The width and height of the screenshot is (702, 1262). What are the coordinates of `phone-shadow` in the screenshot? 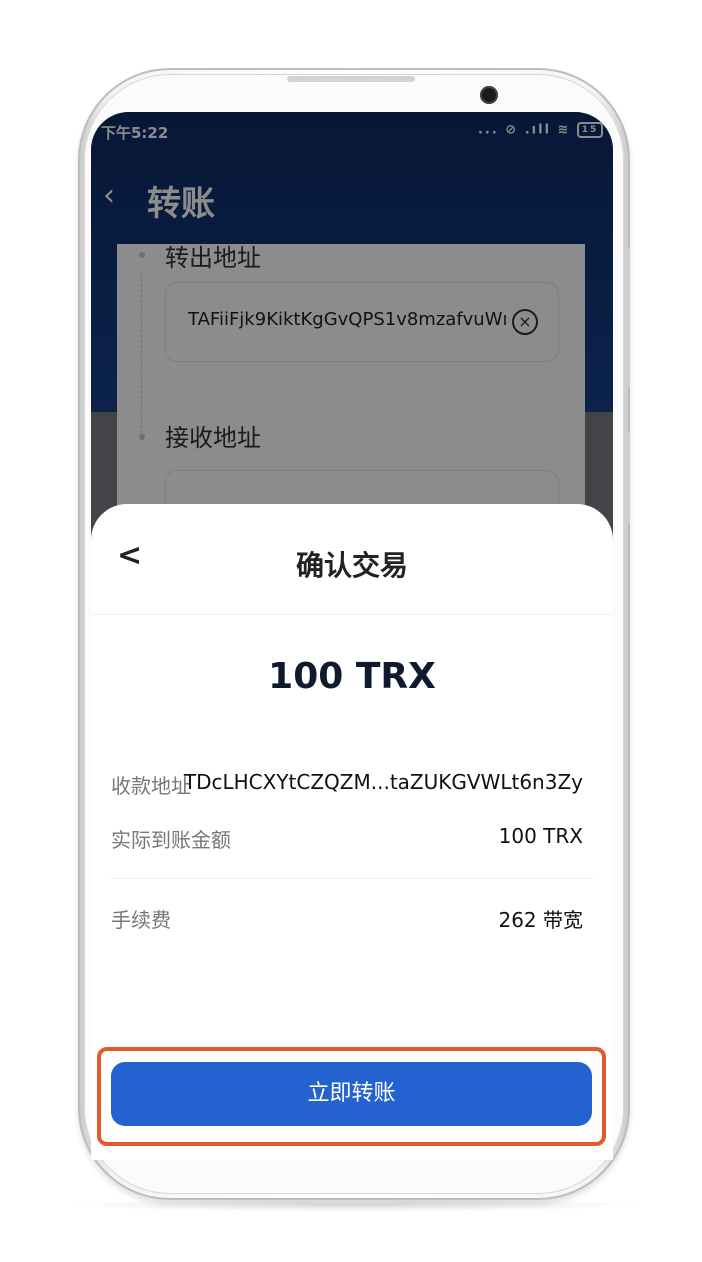 It's located at (354, 1205).